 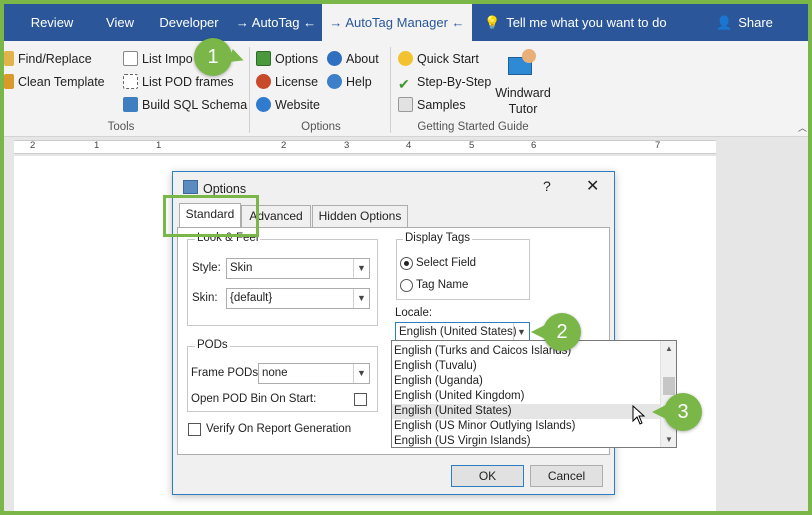 I want to click on step-by-step-label: Step-By-Step, so click(x=454, y=82).